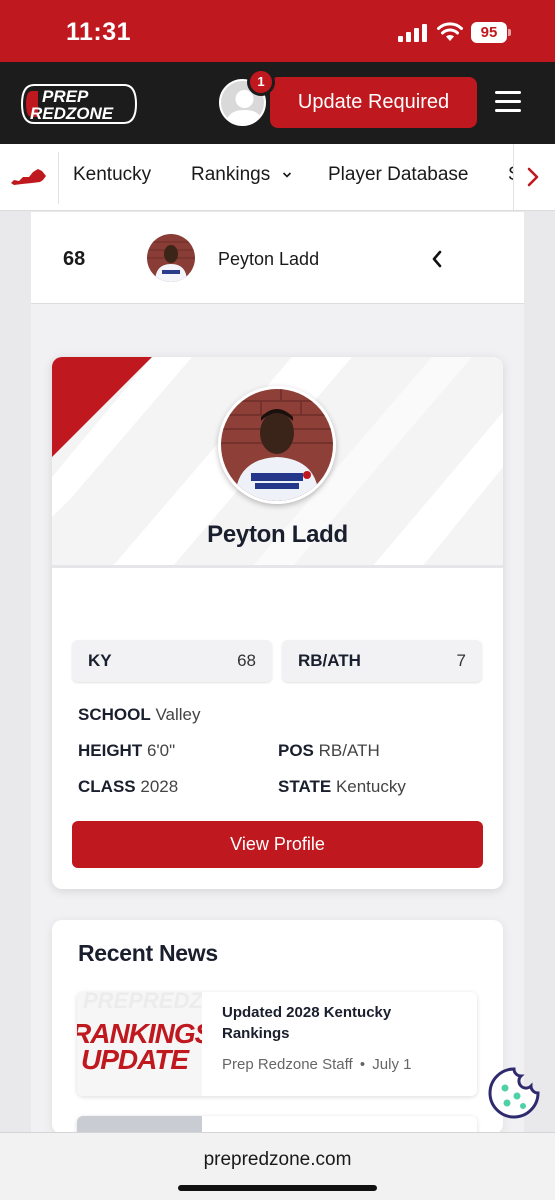 Image resolution: width=555 pixels, height=1200 pixels. What do you see at coordinates (277, 31) in the screenshot?
I see `status-bar: 11:31 95` at bounding box center [277, 31].